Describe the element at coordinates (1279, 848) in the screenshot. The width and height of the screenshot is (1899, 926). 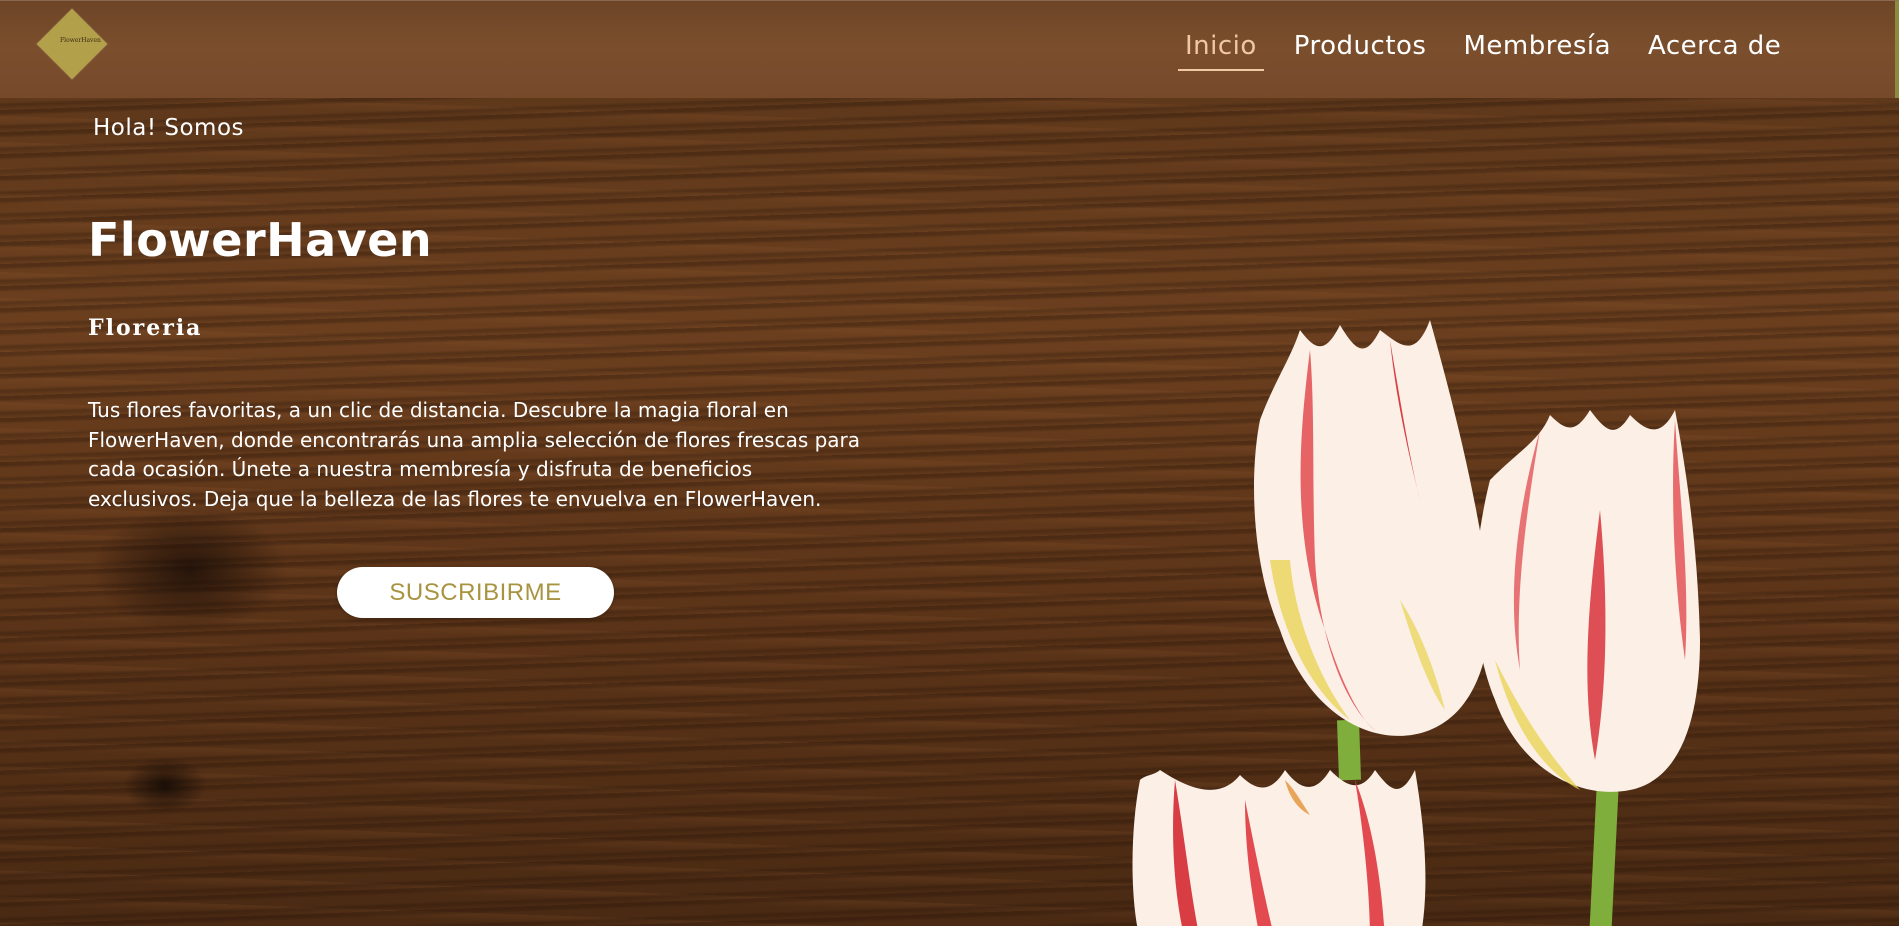
I see `tulip-bottom` at that location.